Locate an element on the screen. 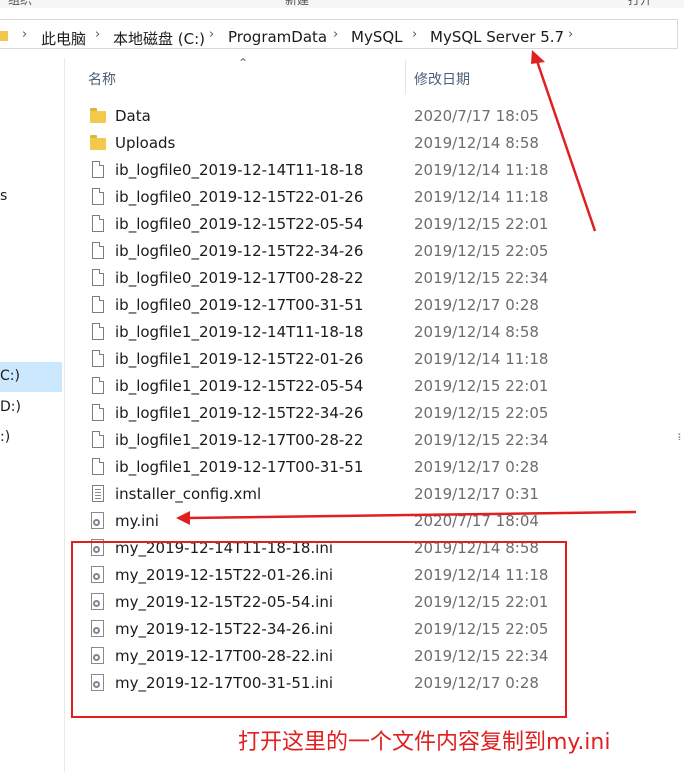  annotation-note: 打开这里的一个文件内容复制到my.ini is located at coordinates (424, 742).